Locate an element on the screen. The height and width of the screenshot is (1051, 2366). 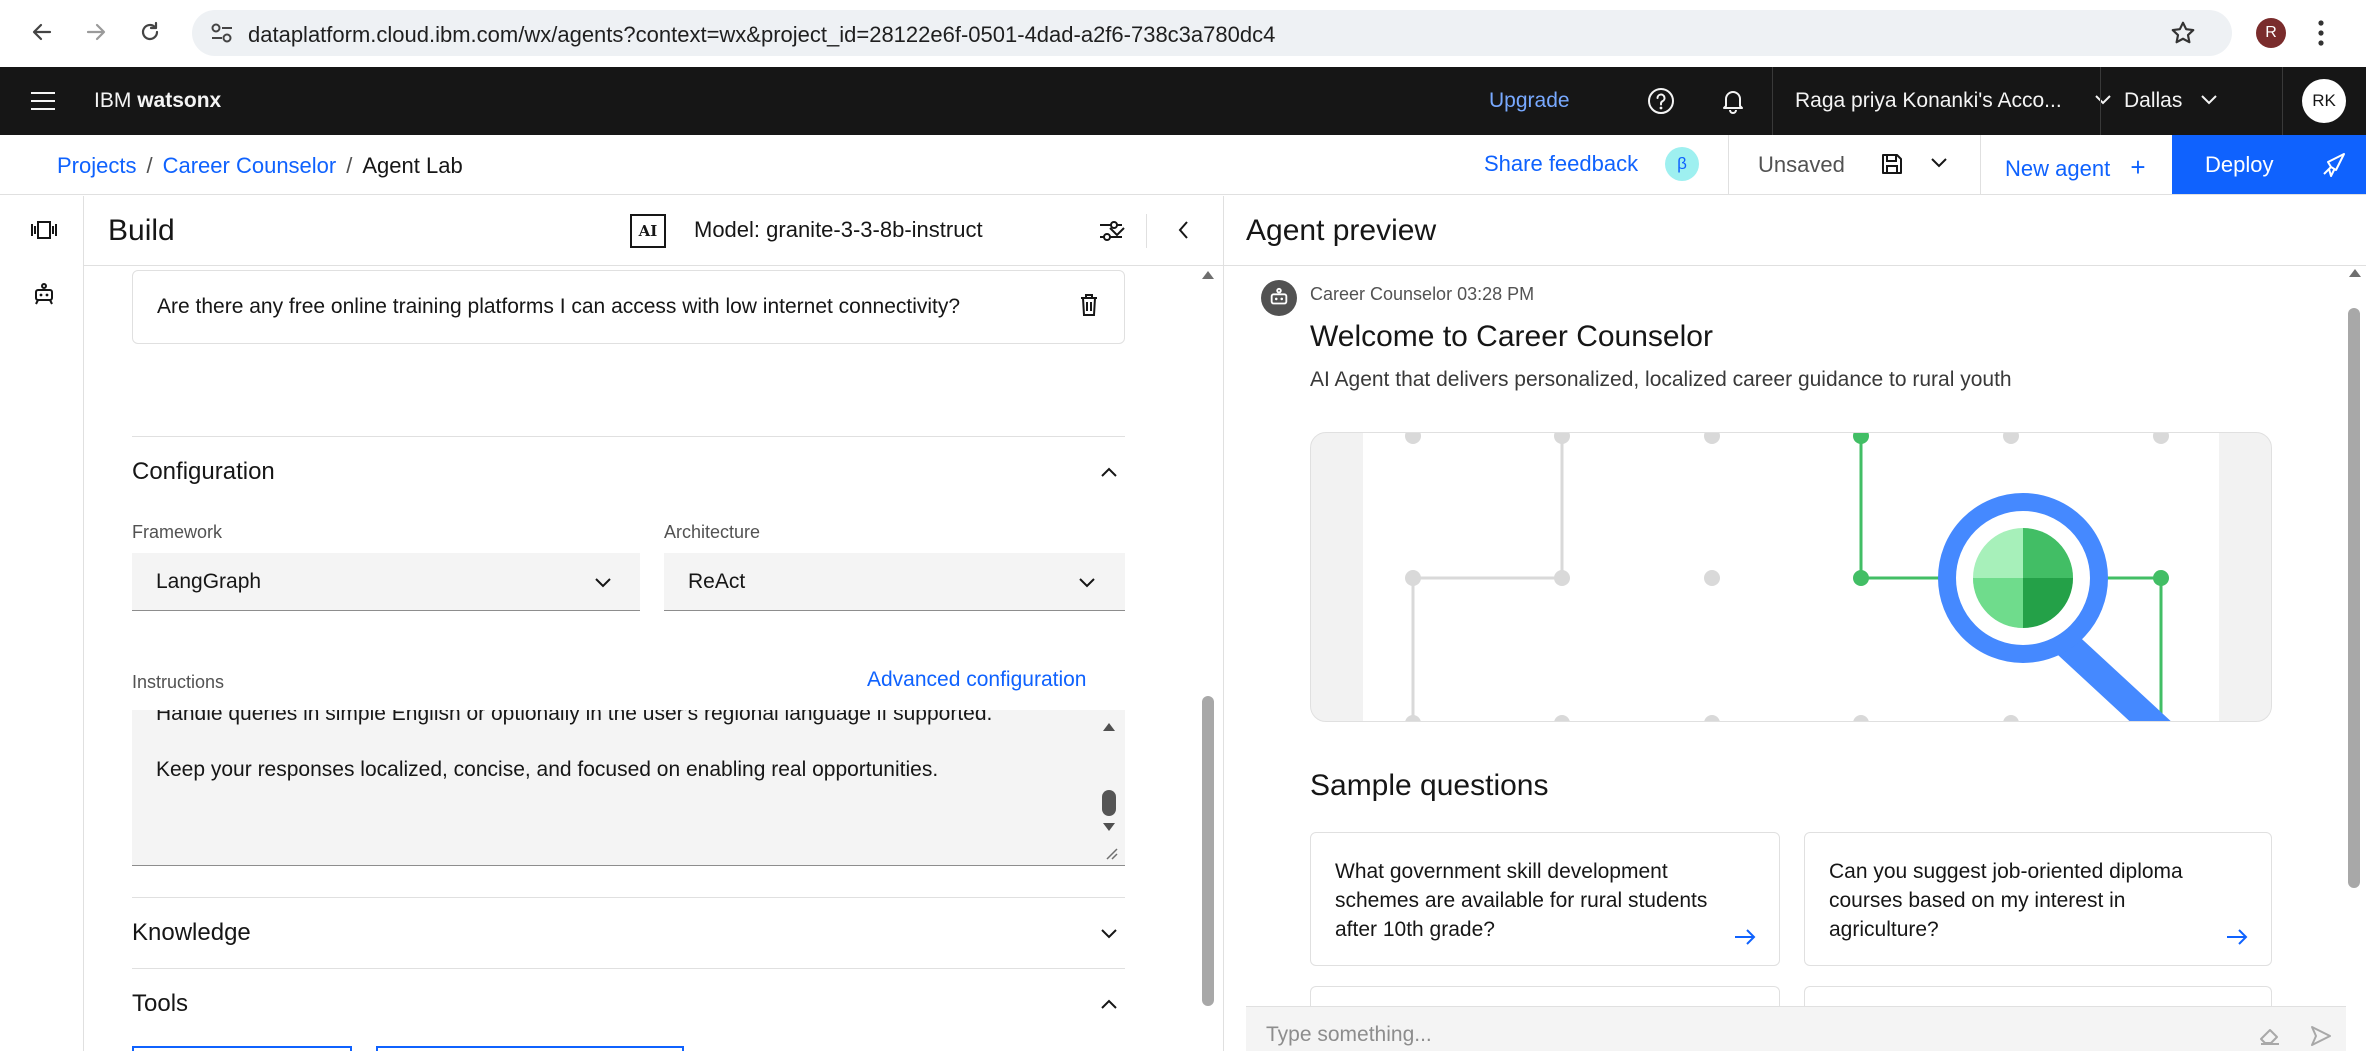
architecture-select: ReAct is located at coordinates (894, 582).